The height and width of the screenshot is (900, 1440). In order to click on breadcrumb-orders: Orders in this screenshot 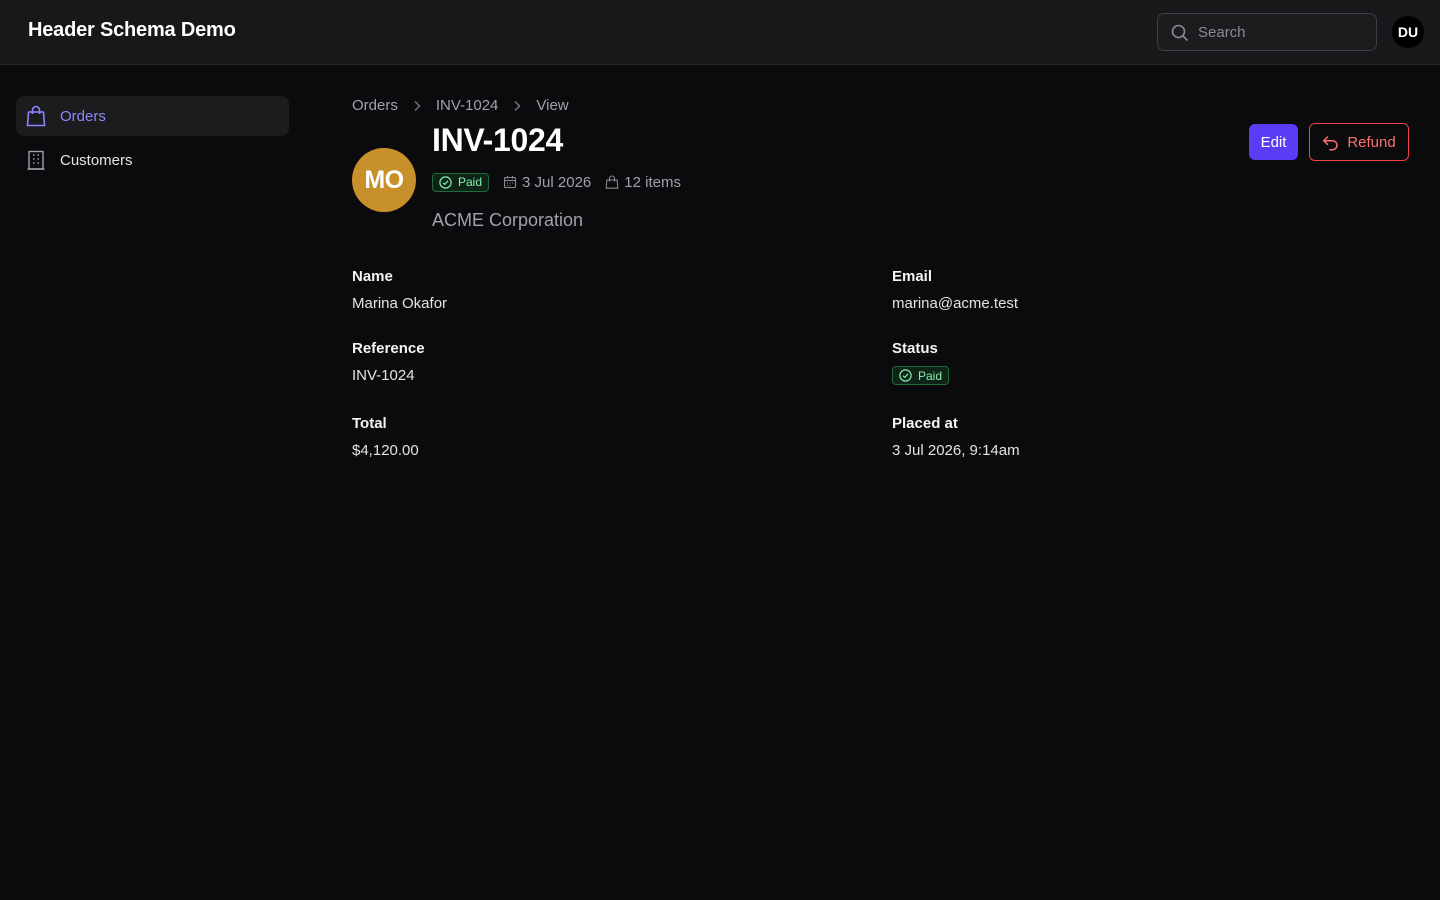, I will do `click(375, 105)`.